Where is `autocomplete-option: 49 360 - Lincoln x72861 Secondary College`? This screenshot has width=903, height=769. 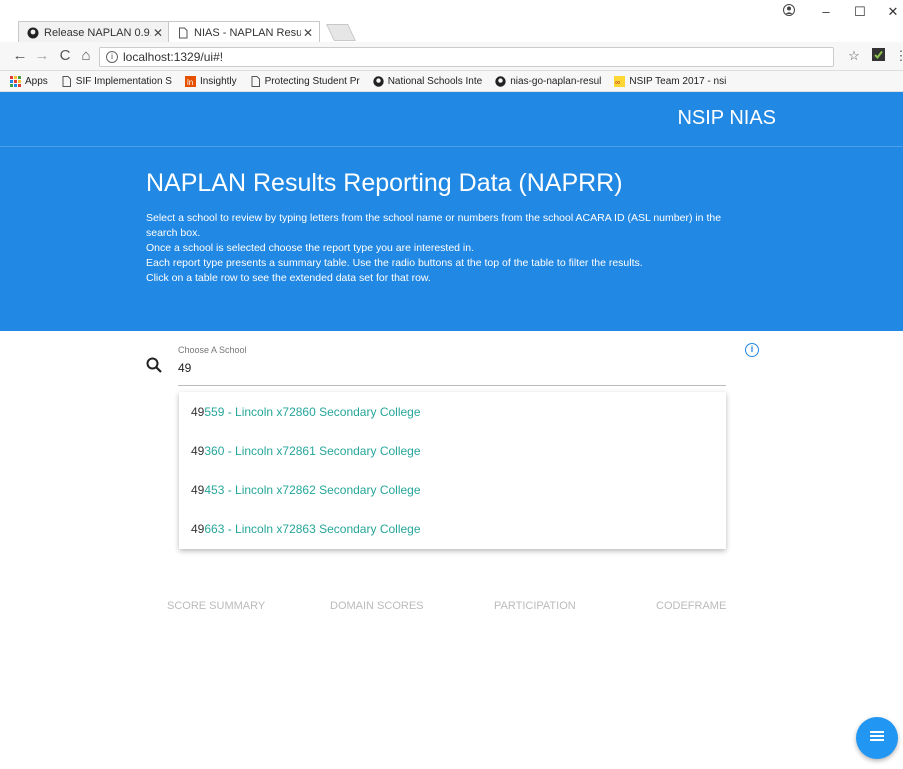
autocomplete-option: 49 360 - Lincoln x72861 Secondary College is located at coordinates (452, 450).